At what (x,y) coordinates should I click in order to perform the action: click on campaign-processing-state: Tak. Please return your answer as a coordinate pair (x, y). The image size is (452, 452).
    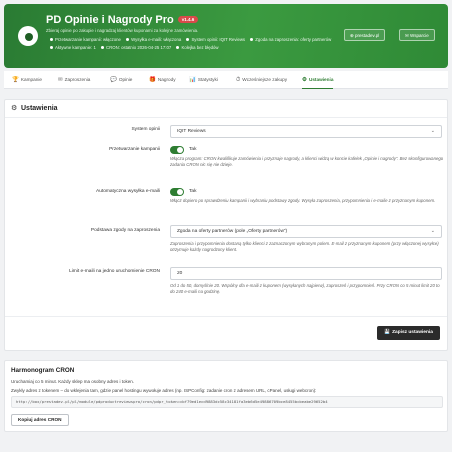
    Looking at the image, I should click on (193, 149).